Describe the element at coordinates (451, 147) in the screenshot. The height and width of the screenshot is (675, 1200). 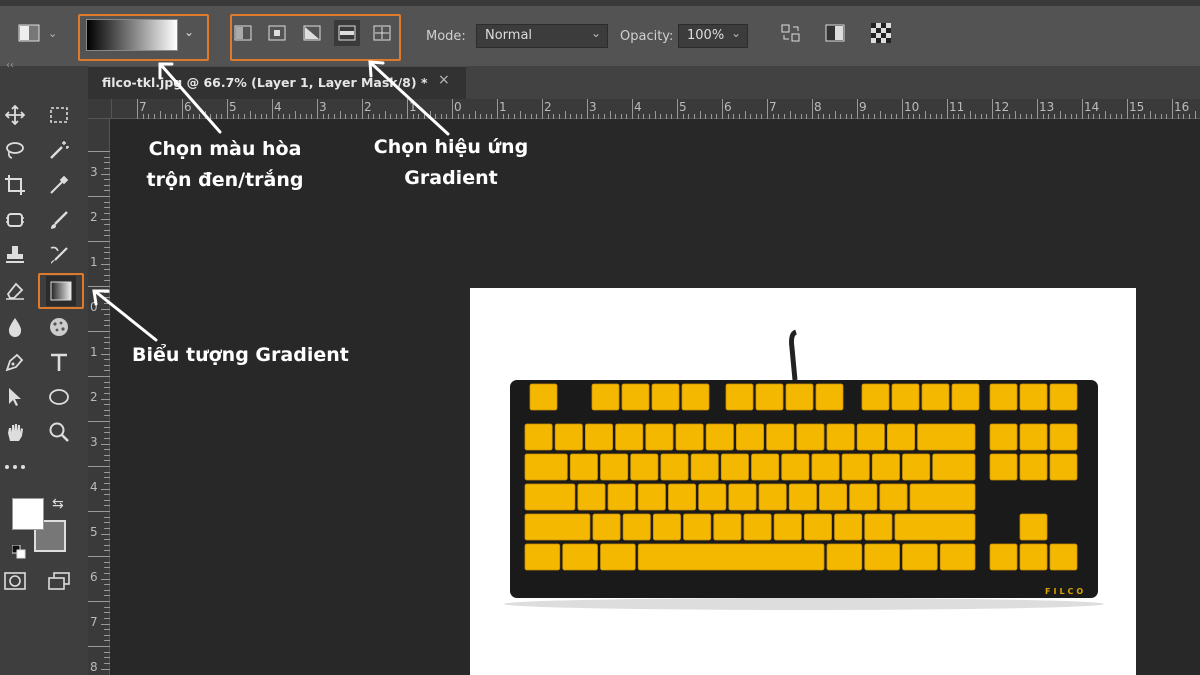
I see `annotation-line: Chọn hiệu ứng` at that location.